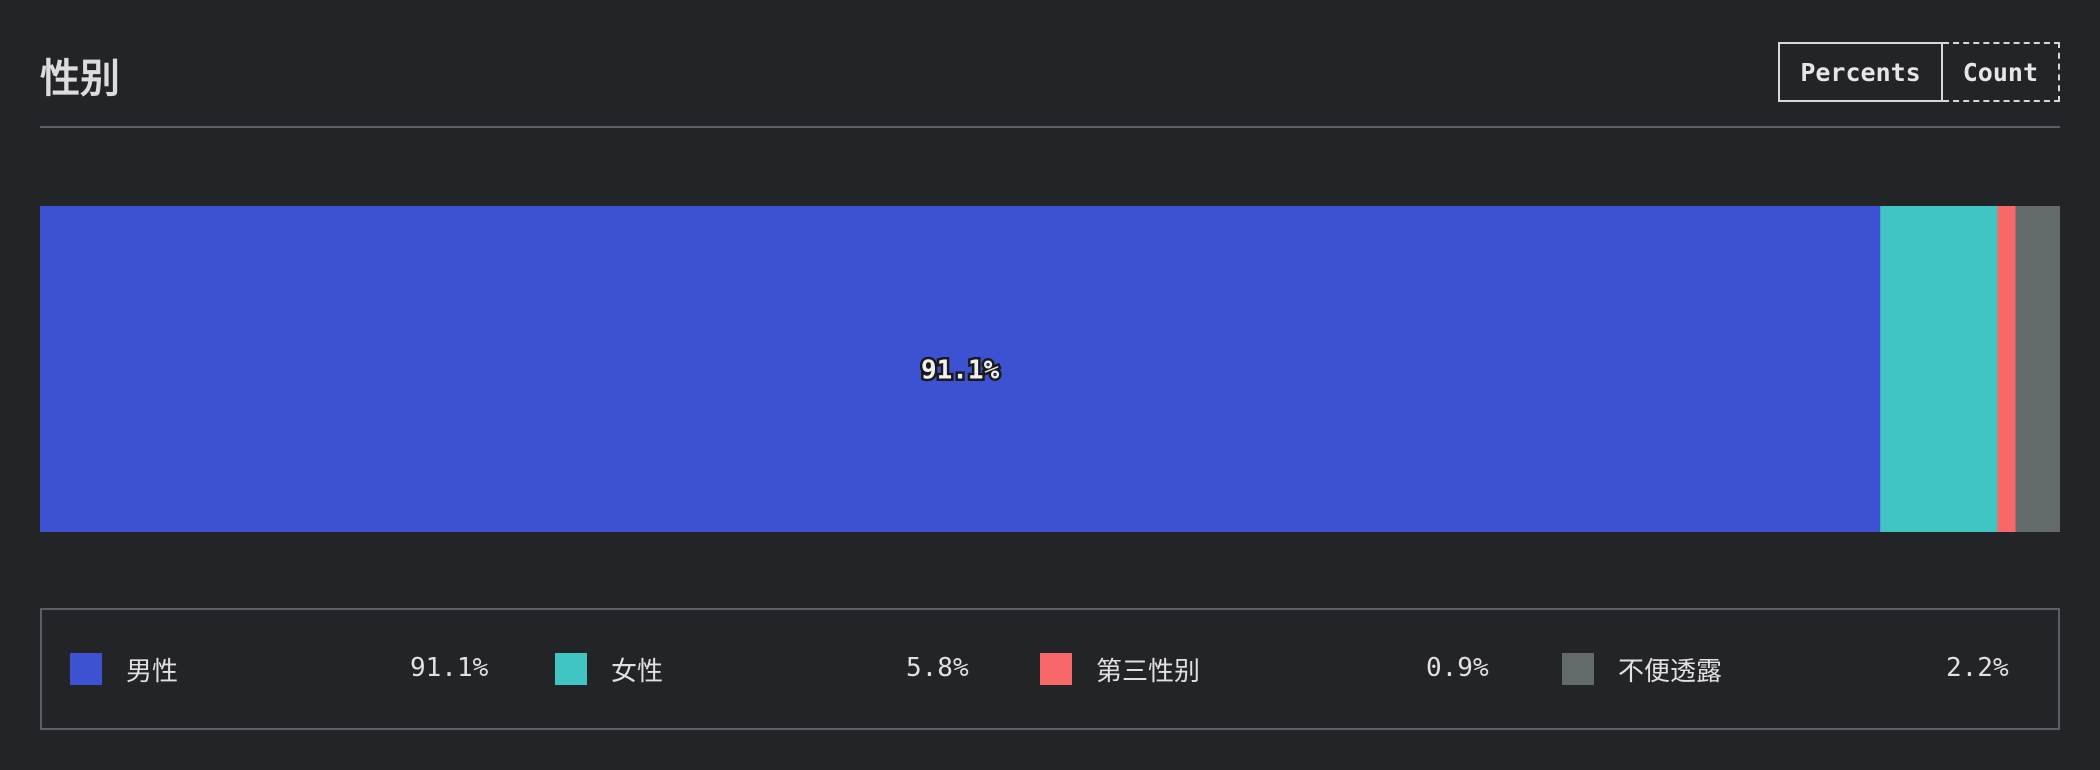  I want to click on legend-item-third-gender, so click(1056, 669).